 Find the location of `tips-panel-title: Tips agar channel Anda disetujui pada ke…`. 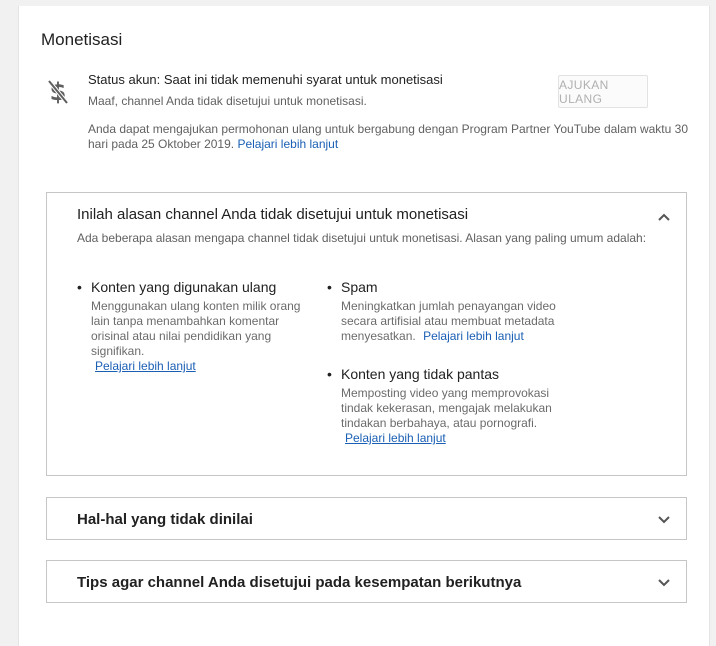

tips-panel-title: Tips agar channel Anda disetujui pada ke… is located at coordinates (299, 582).